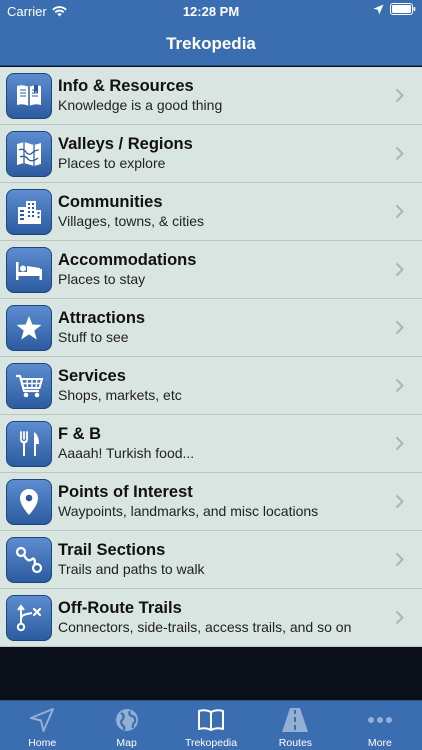 This screenshot has height=750, width=422. I want to click on status-right, so click(394, 9).